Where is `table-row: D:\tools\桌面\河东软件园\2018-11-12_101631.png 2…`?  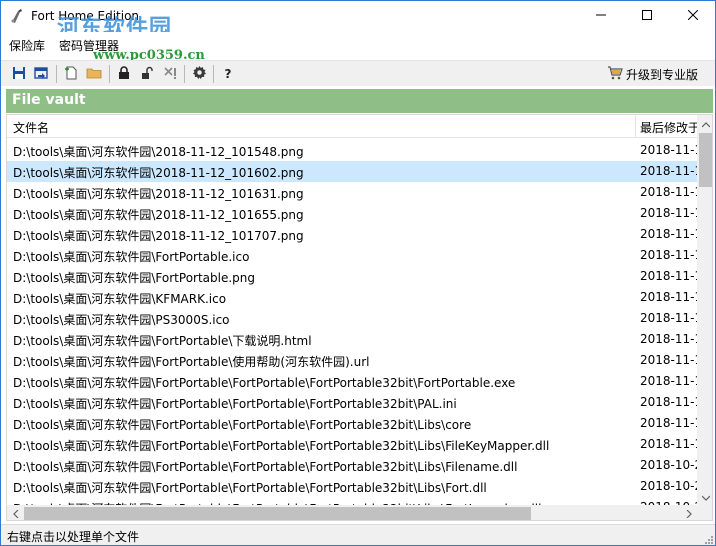
table-row: D:\tools\桌面\河东软件园\2018-11-12_101631.png 2… is located at coordinates (352, 192).